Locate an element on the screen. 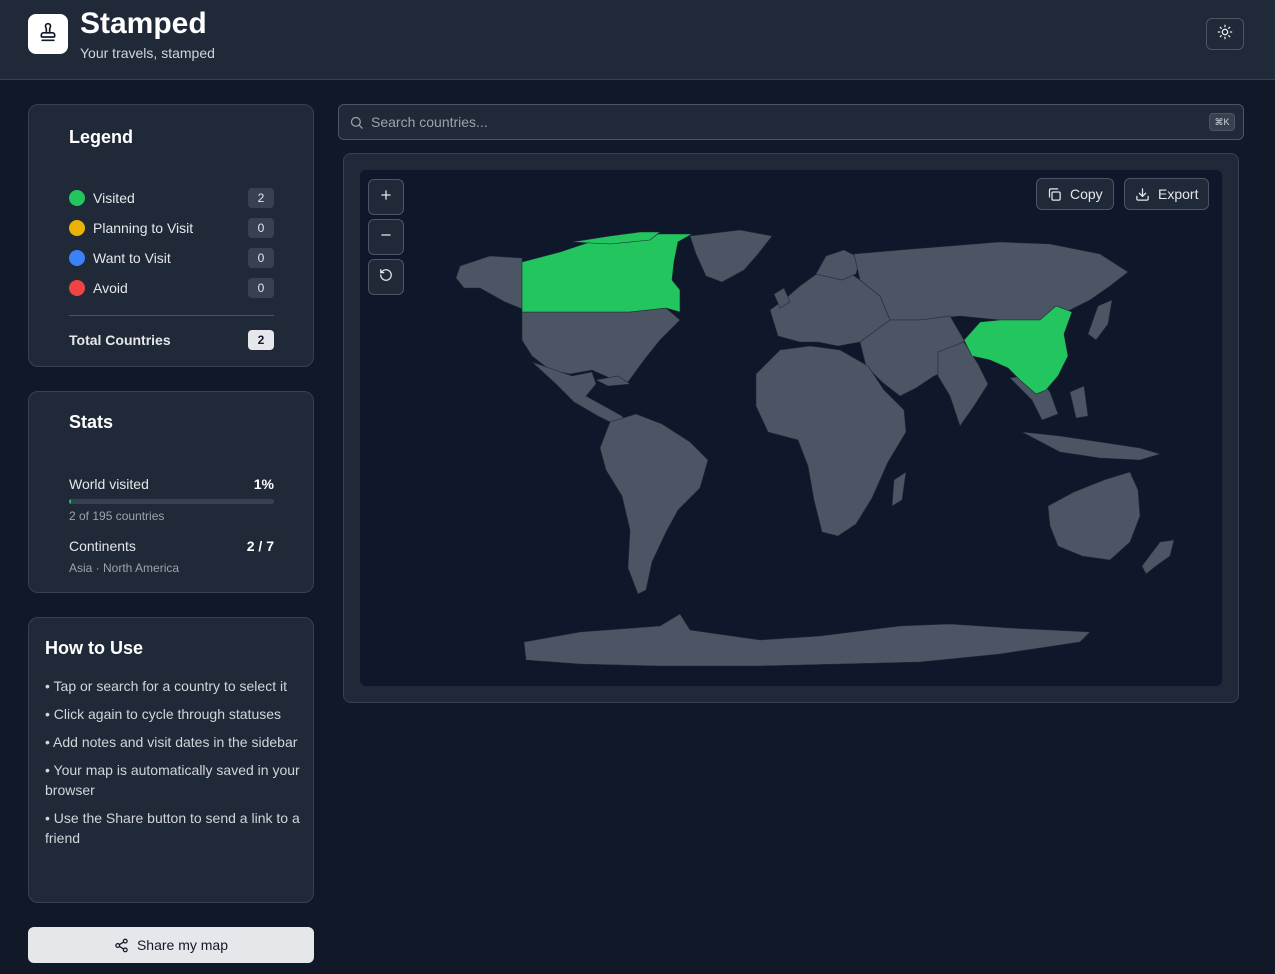 The image size is (1275, 974). export-label: Export is located at coordinates (1178, 194).